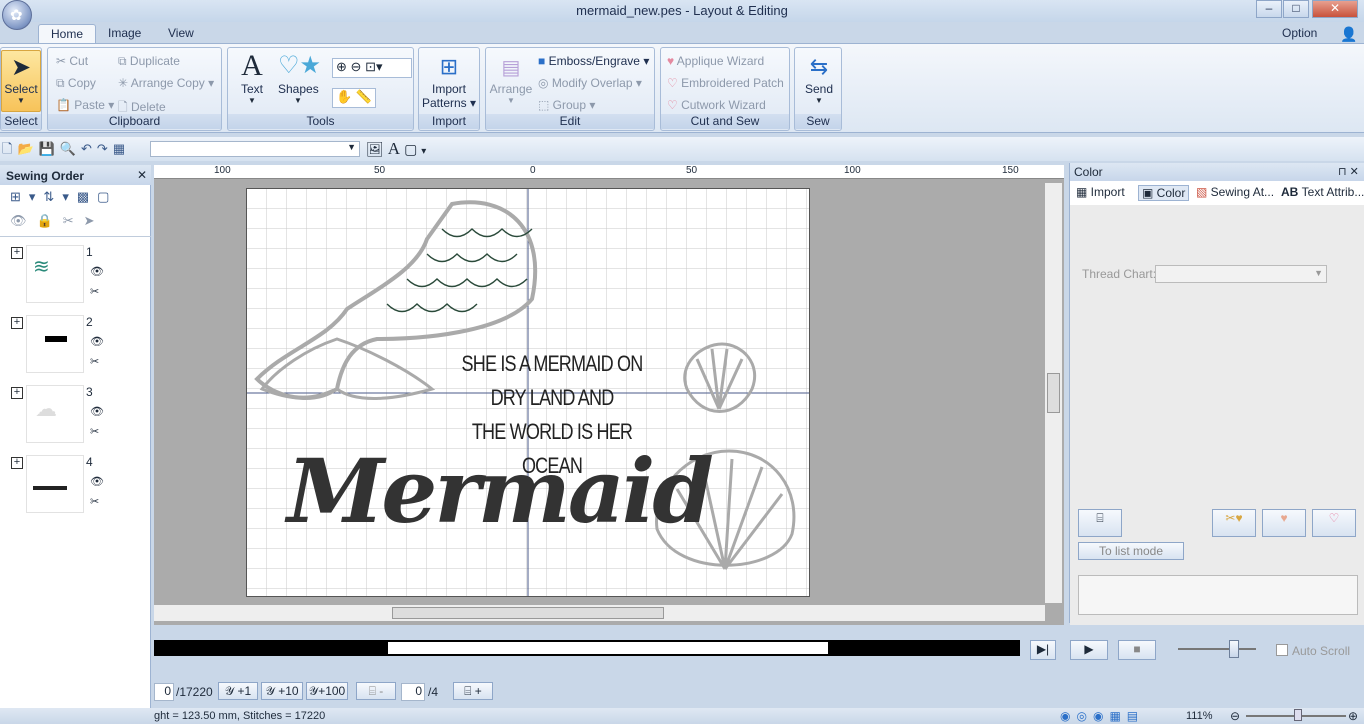  Describe the element at coordinates (78, 277) in the screenshot. I see `sewing-order-item: + ≋ 1 👁 ✂` at that location.